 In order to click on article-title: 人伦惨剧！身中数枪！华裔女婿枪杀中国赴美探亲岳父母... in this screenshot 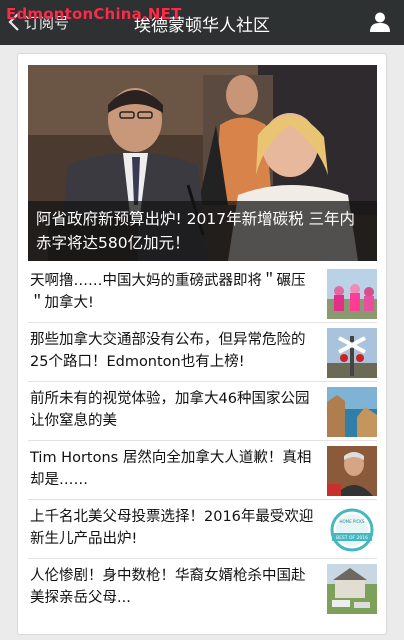, I will do `click(168, 587)`.